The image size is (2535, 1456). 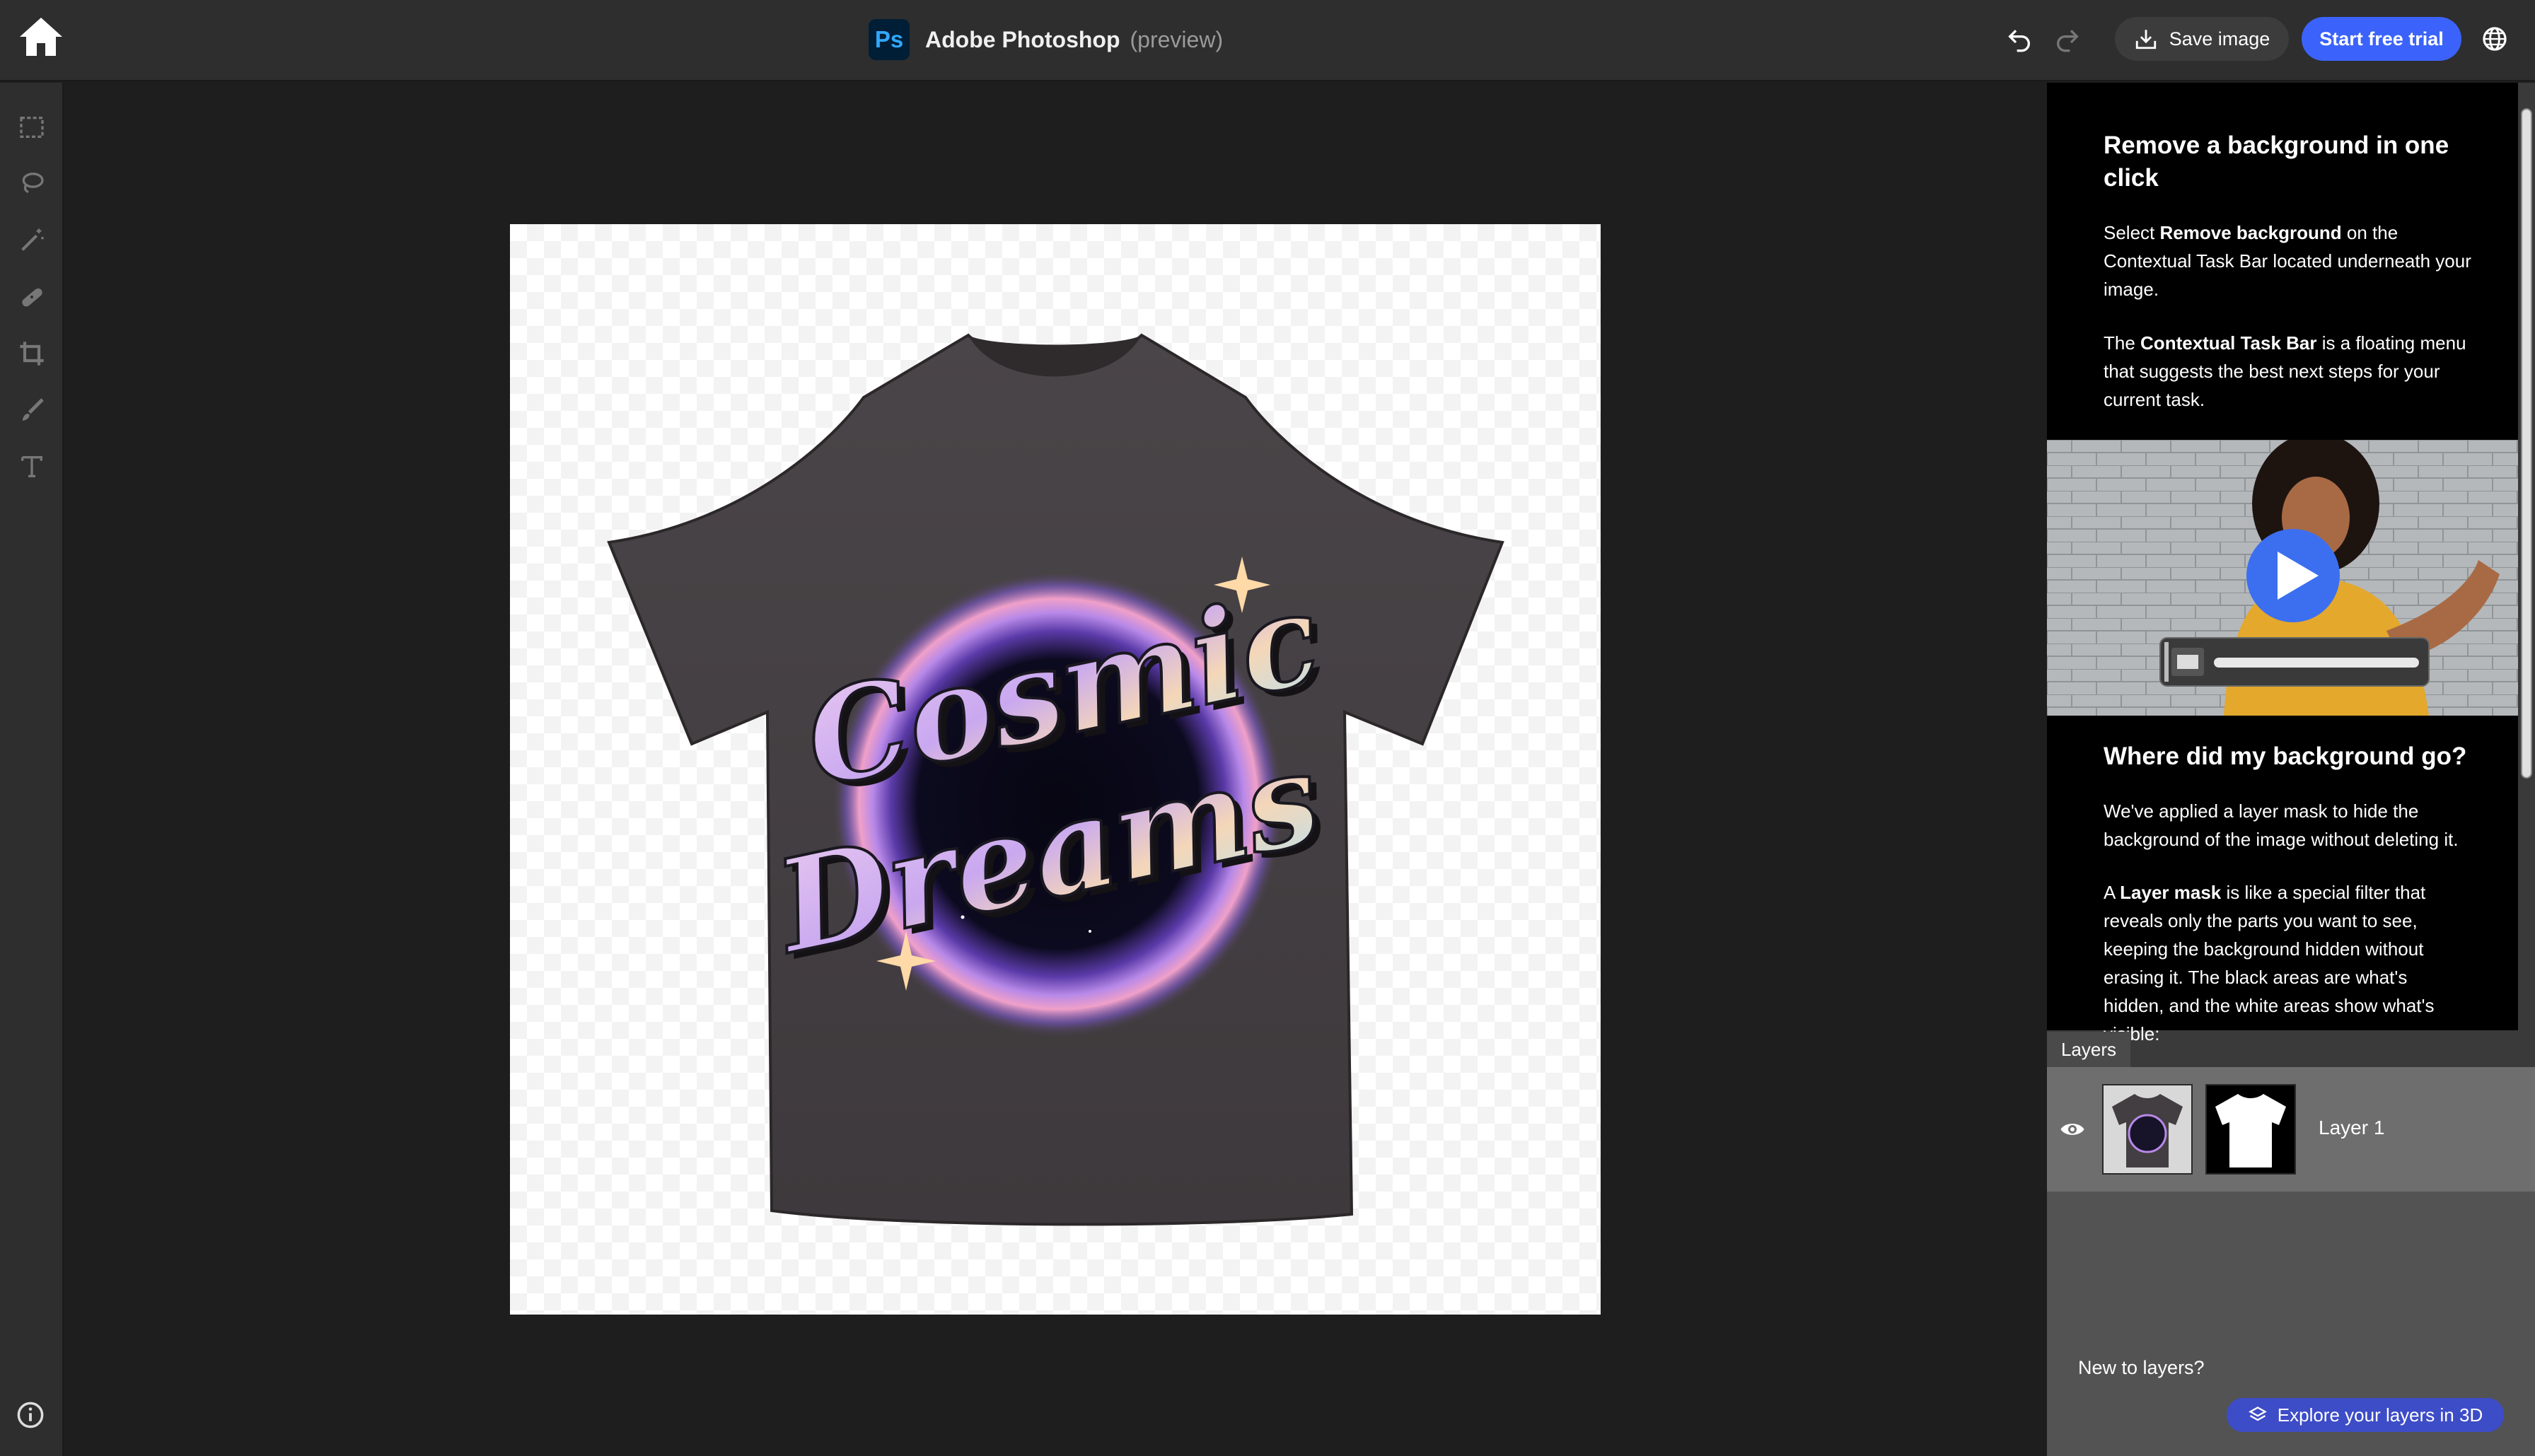 I want to click on start-free-trial-button: Start free trial, so click(x=2382, y=39).